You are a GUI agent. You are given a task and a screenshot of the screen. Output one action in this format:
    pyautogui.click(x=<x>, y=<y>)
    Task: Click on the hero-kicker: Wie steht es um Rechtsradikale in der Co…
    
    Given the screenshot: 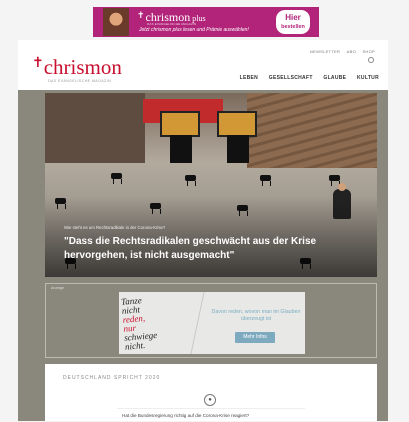 What is the action you would take?
    pyautogui.click(x=115, y=227)
    